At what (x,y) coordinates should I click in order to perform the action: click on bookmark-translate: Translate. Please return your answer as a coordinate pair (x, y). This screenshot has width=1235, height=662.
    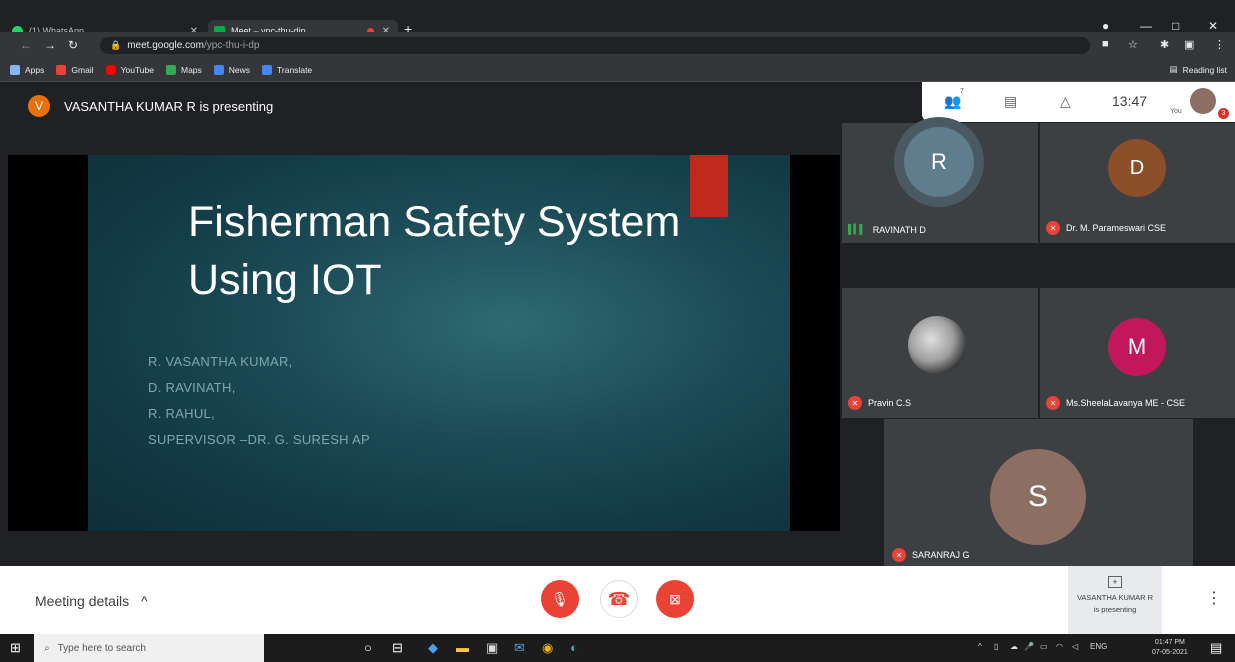
    Looking at the image, I should click on (287, 69).